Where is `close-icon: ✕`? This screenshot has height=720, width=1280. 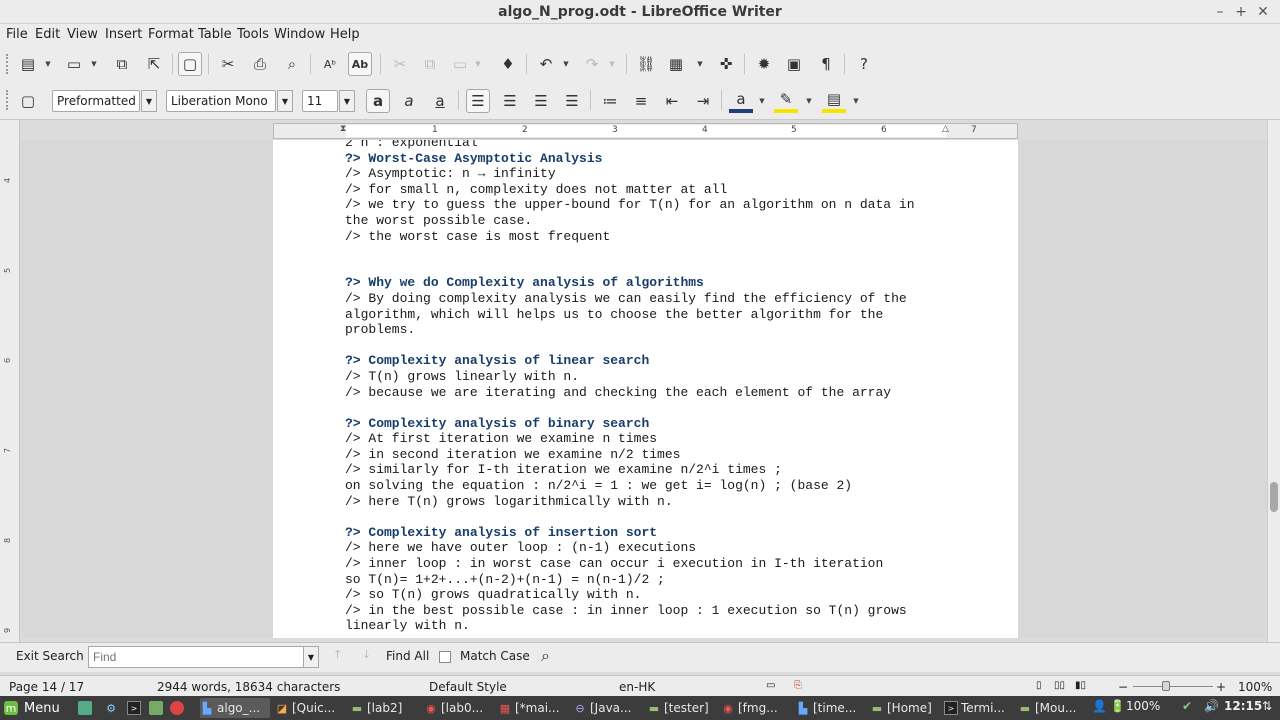
close-icon: ✕ is located at coordinates (1263, 12).